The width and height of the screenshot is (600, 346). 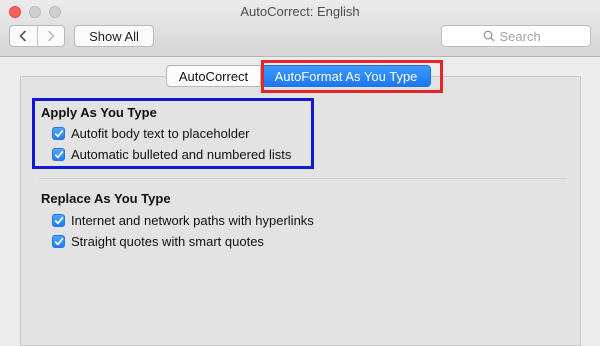 I want to click on forward-button, so click(x=50, y=36).